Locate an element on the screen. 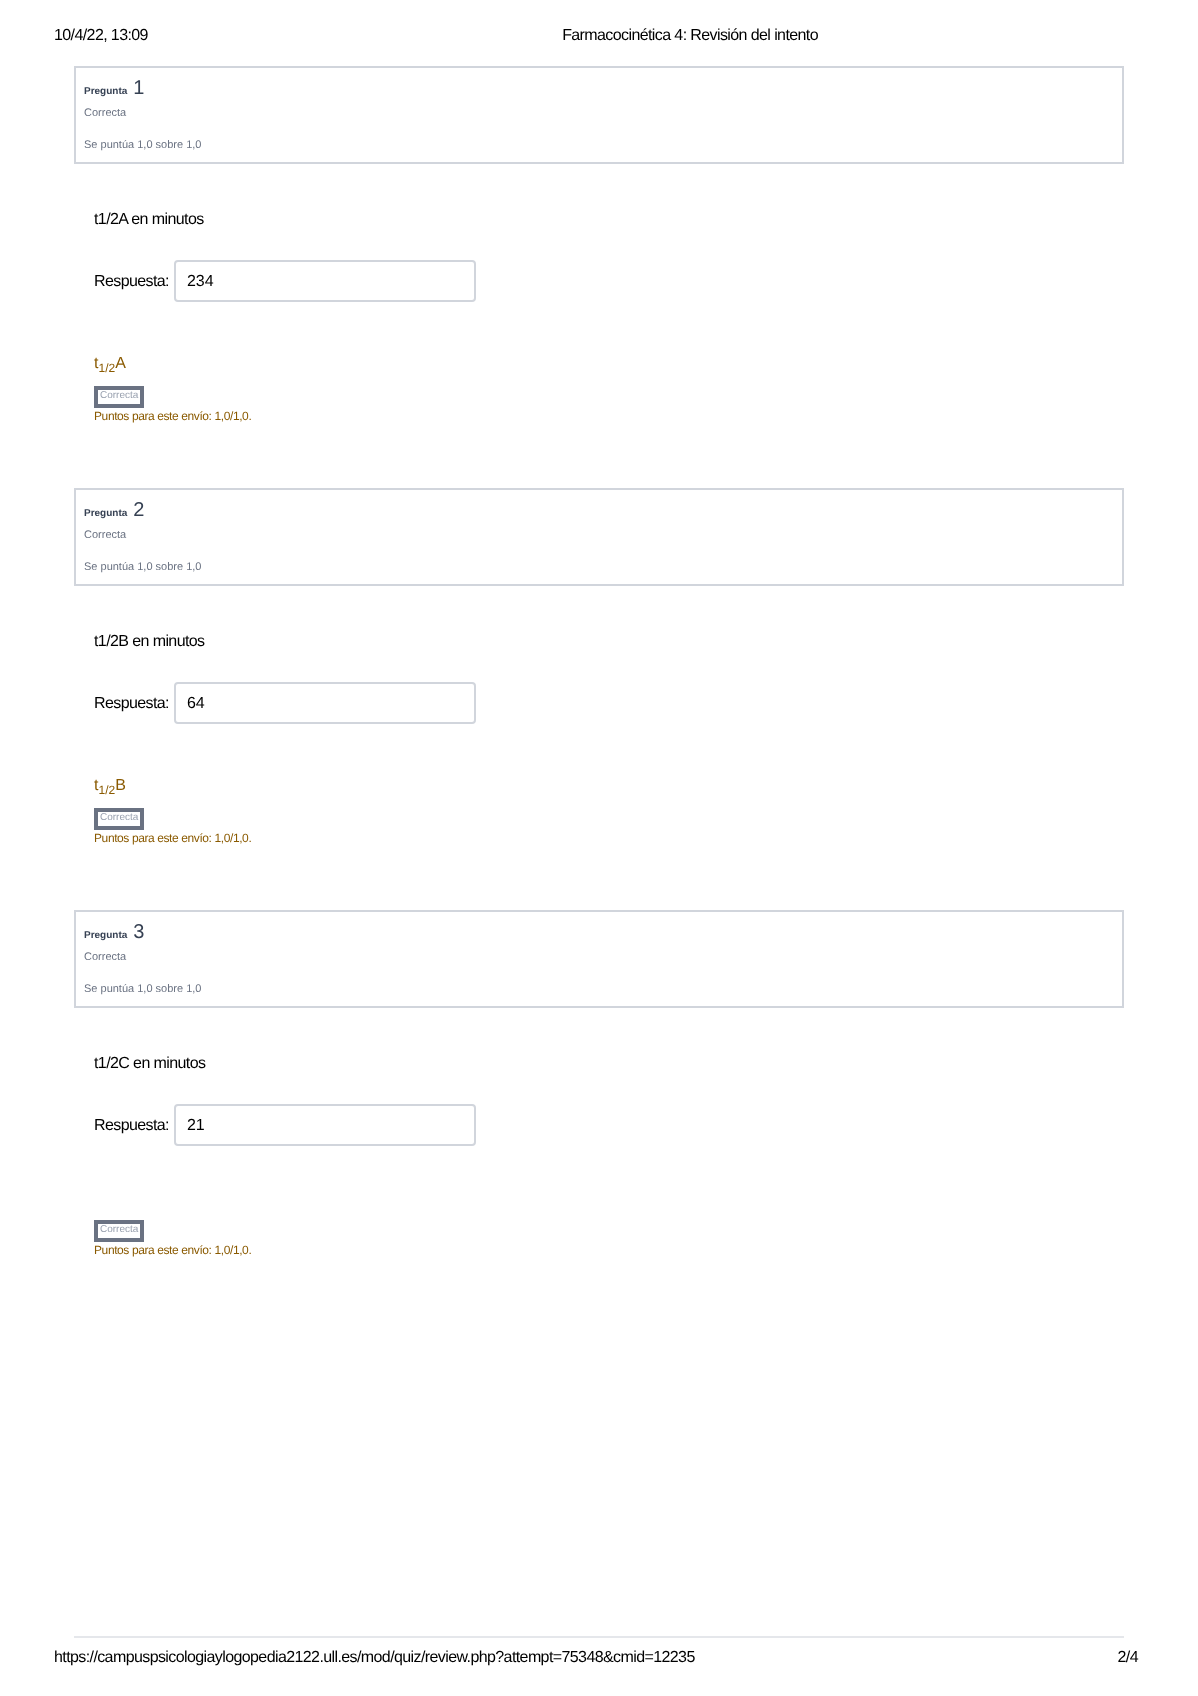 The height and width of the screenshot is (1696, 1198). question-text: t1/2C en minutos is located at coordinates (150, 1064).